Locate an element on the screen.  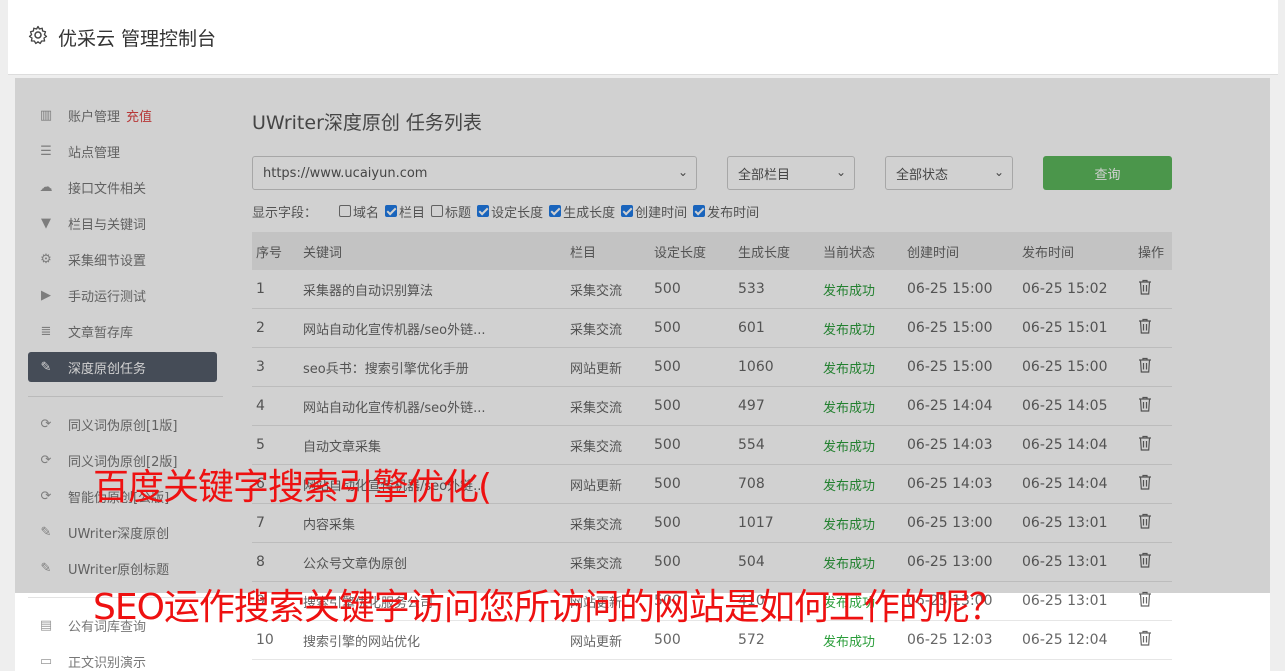
status-select: 全部状态 ⌄ is located at coordinates (949, 173).